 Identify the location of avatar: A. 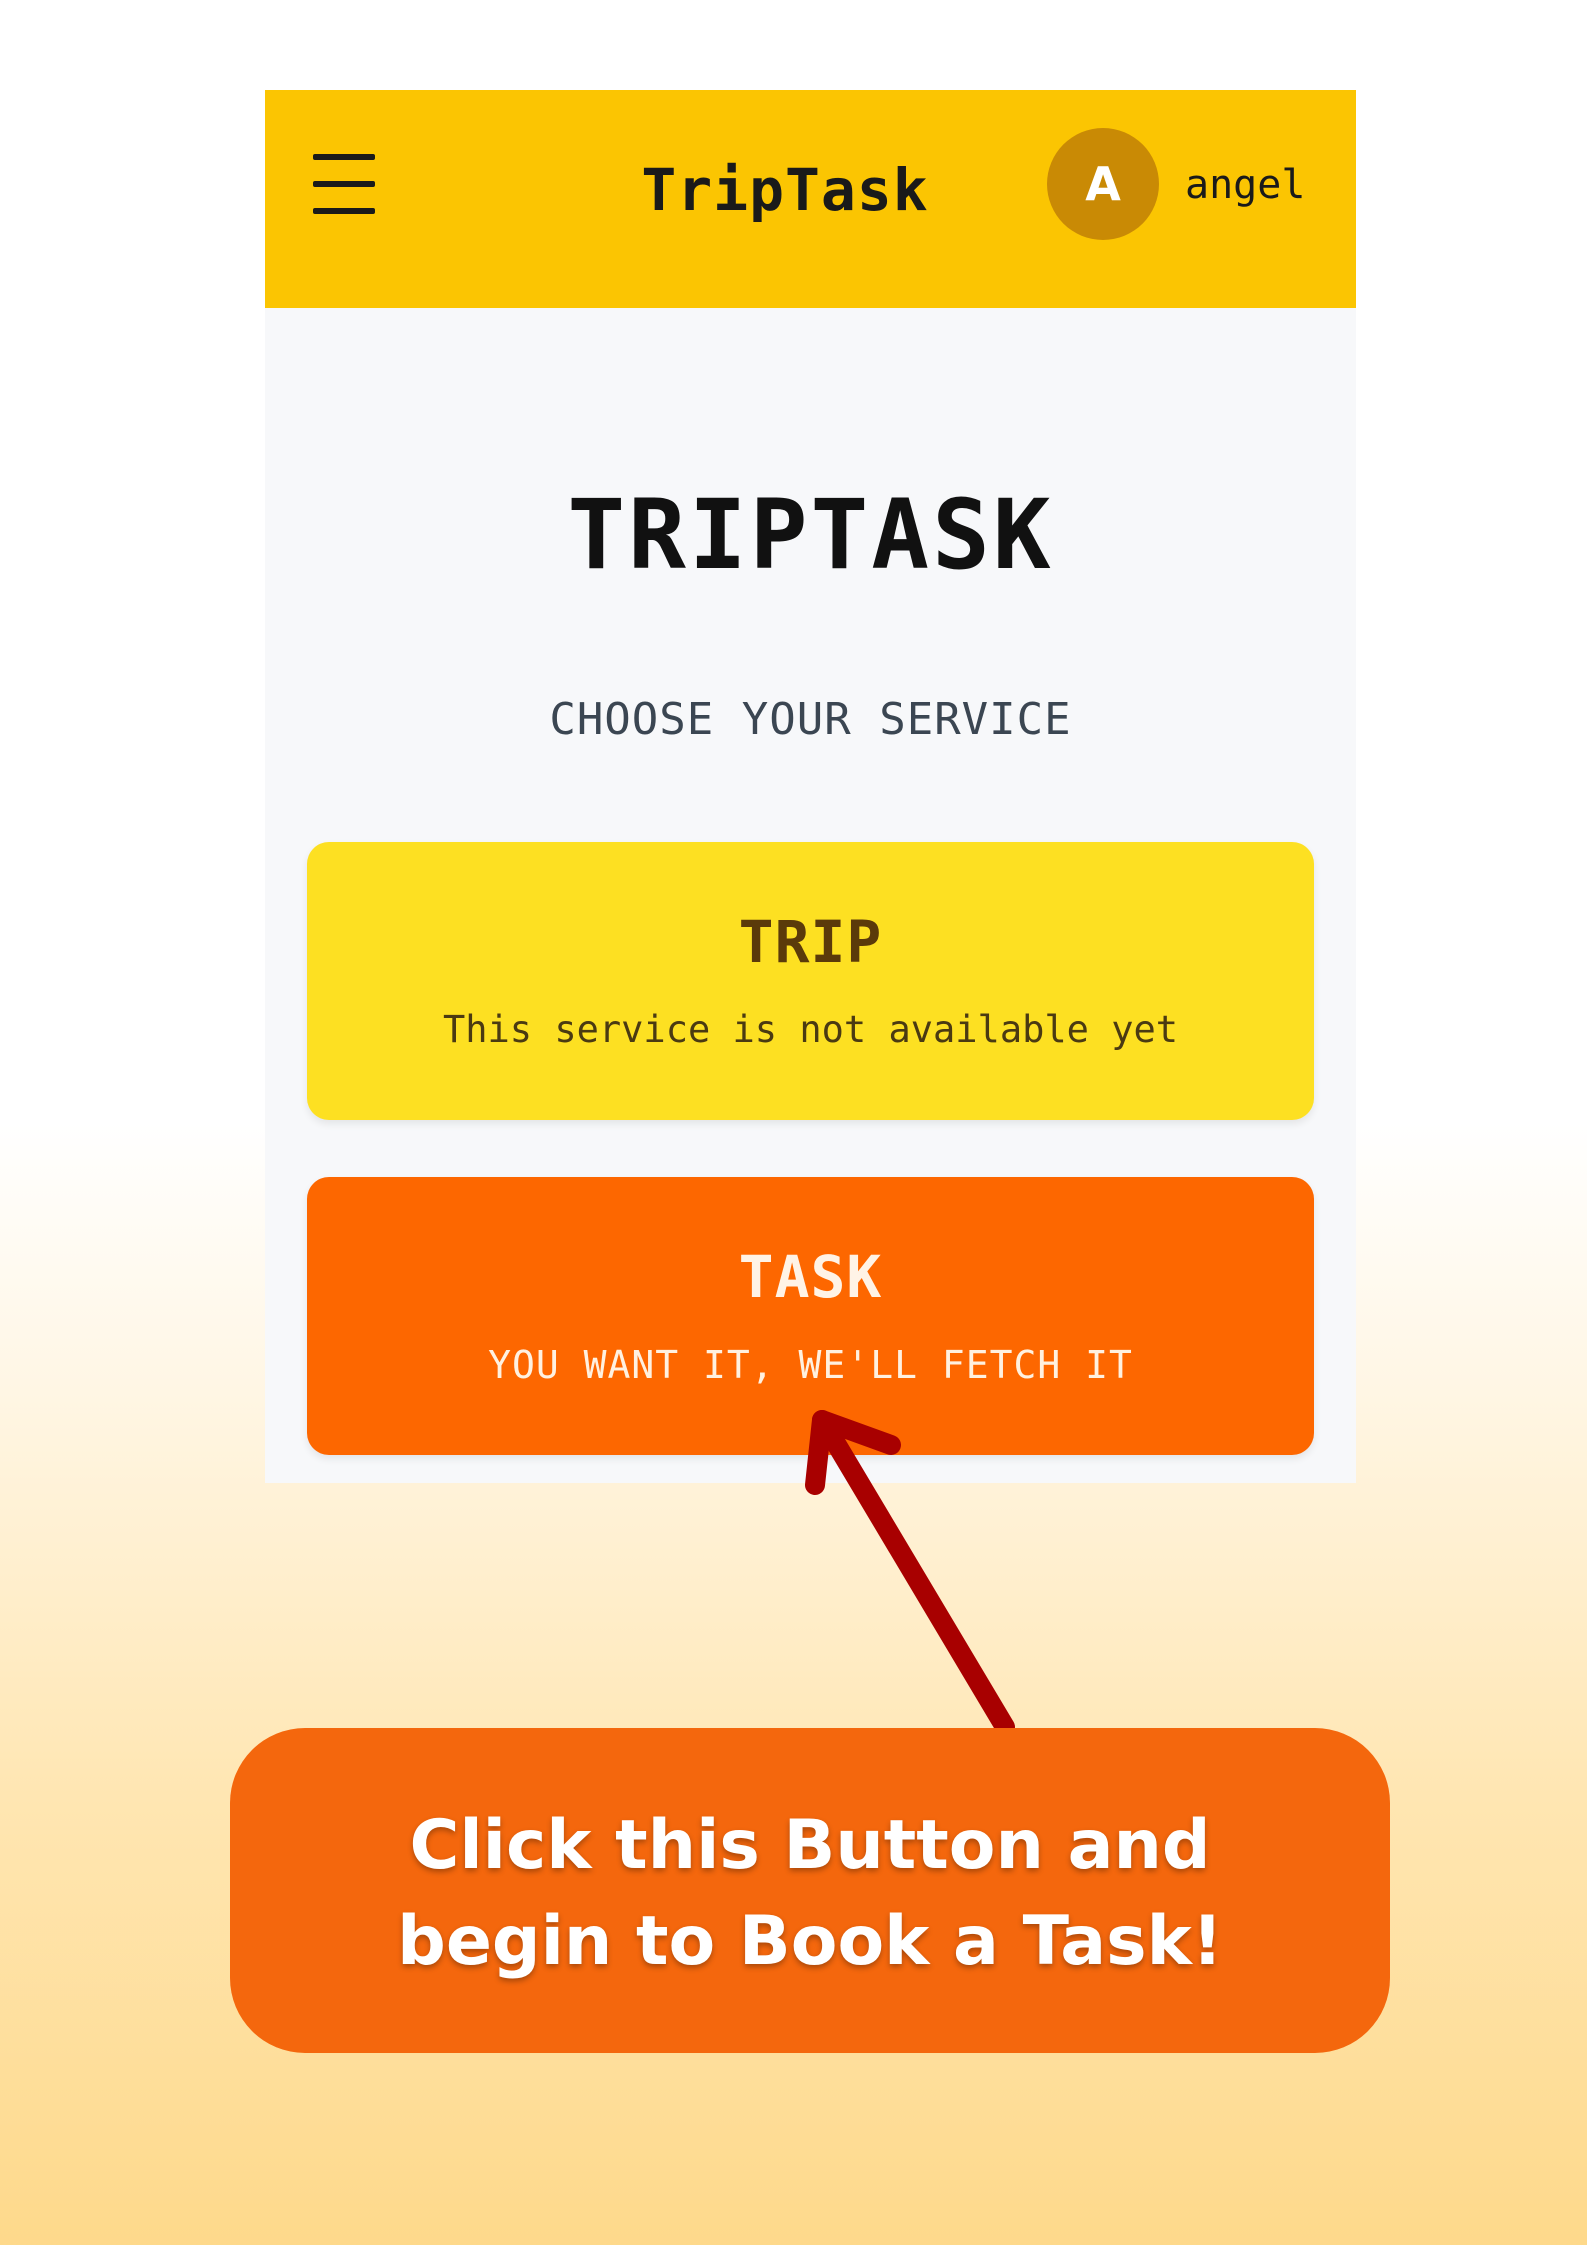
(1103, 184).